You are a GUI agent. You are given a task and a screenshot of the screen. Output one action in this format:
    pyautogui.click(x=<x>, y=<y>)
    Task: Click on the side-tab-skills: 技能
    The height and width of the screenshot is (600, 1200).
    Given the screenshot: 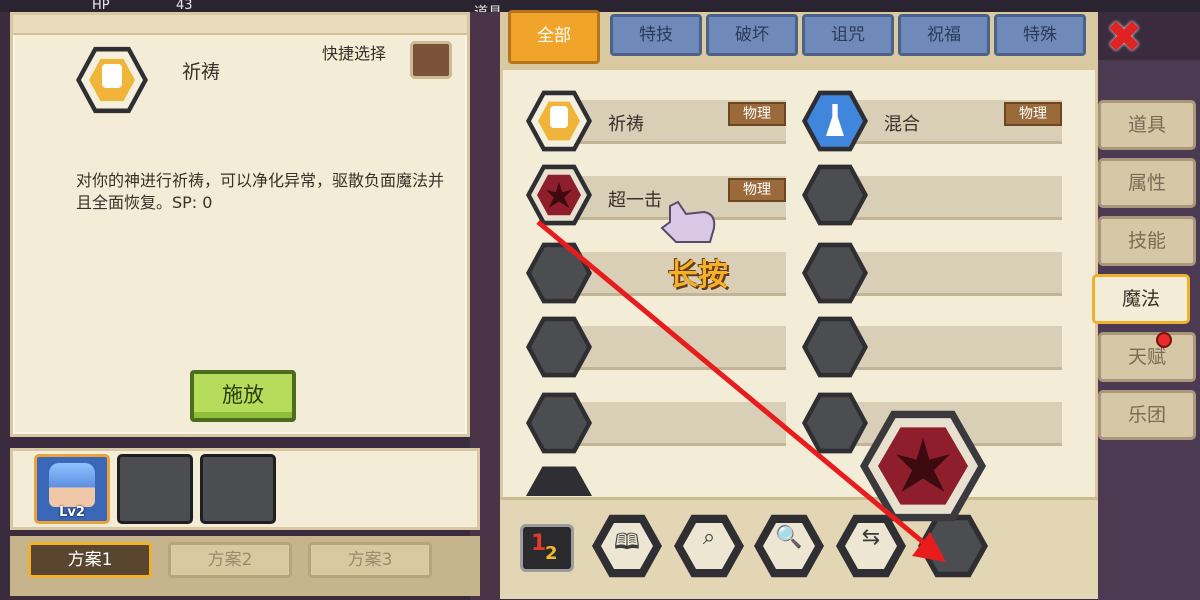 What is the action you would take?
    pyautogui.click(x=1147, y=241)
    